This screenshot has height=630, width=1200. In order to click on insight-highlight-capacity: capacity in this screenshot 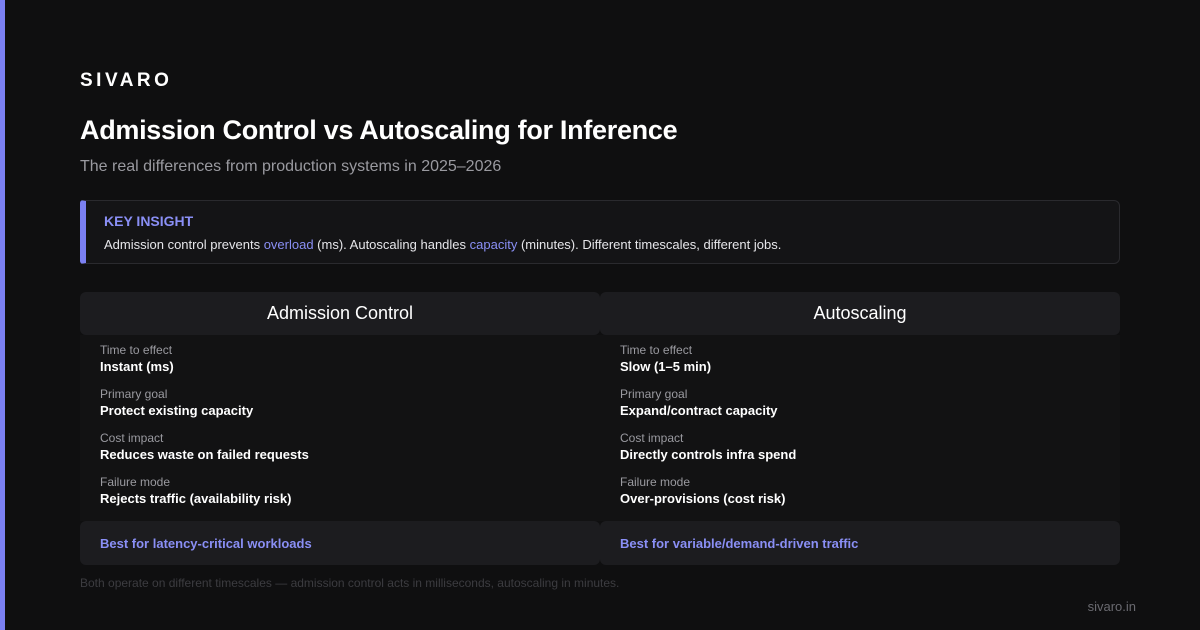, I will do `click(493, 244)`.